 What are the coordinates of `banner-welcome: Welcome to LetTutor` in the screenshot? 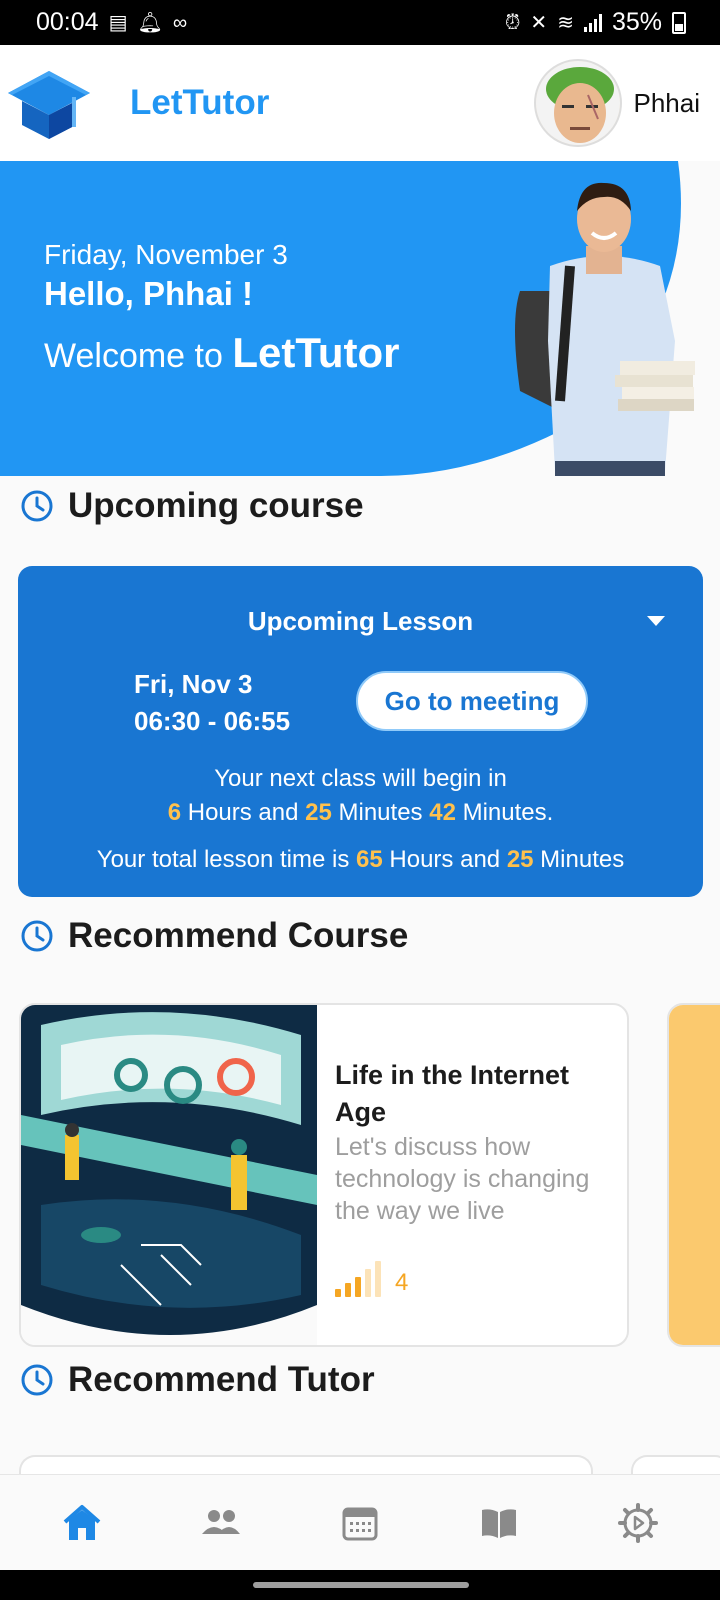 It's located at (222, 353).